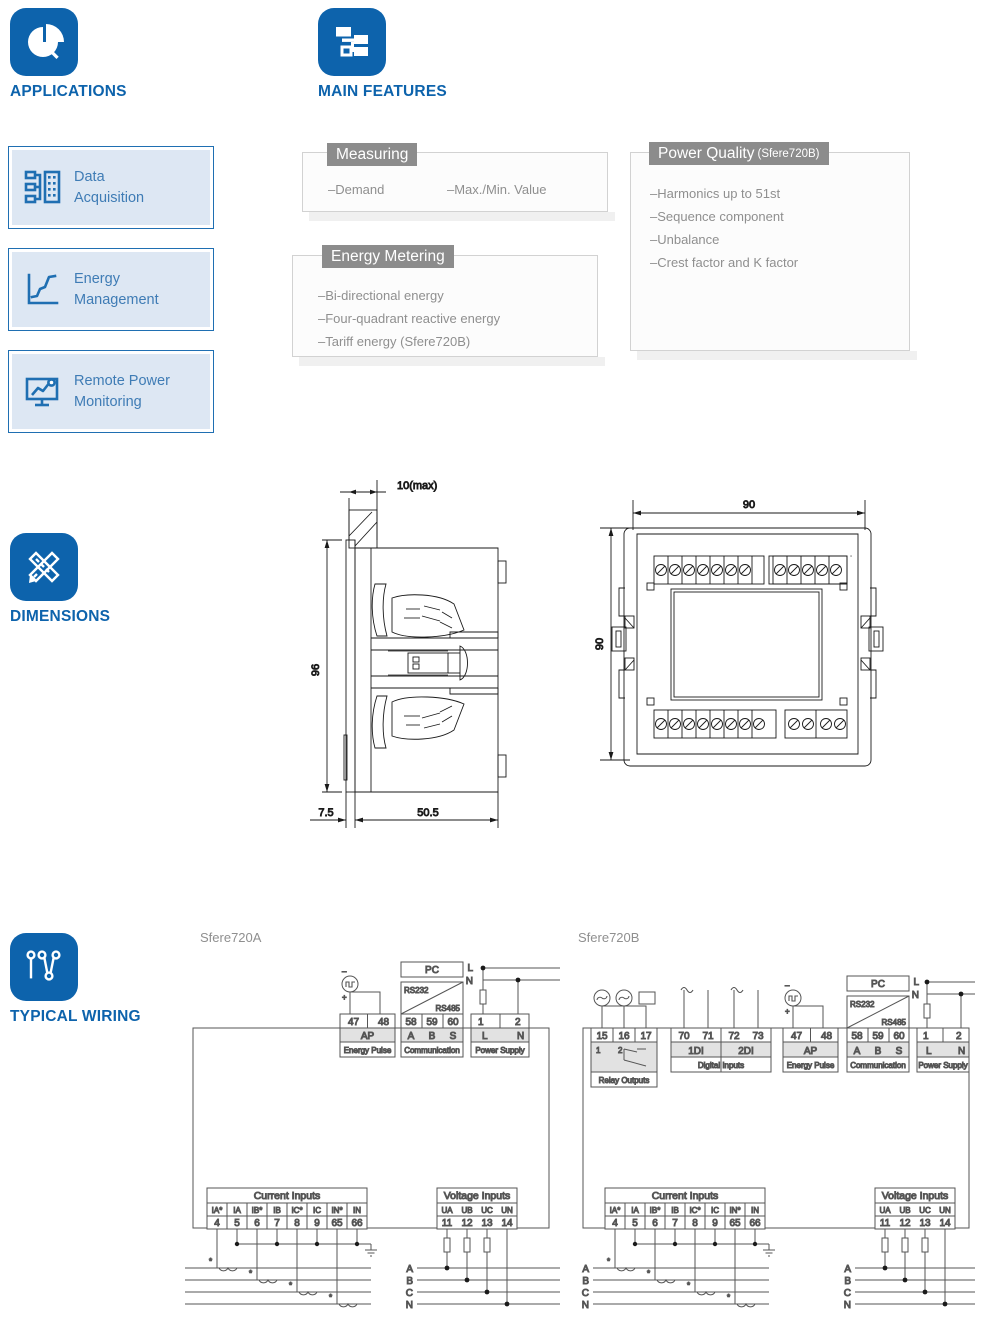  Describe the element at coordinates (97, 278) in the screenshot. I see `card-line-1: Energy` at that location.